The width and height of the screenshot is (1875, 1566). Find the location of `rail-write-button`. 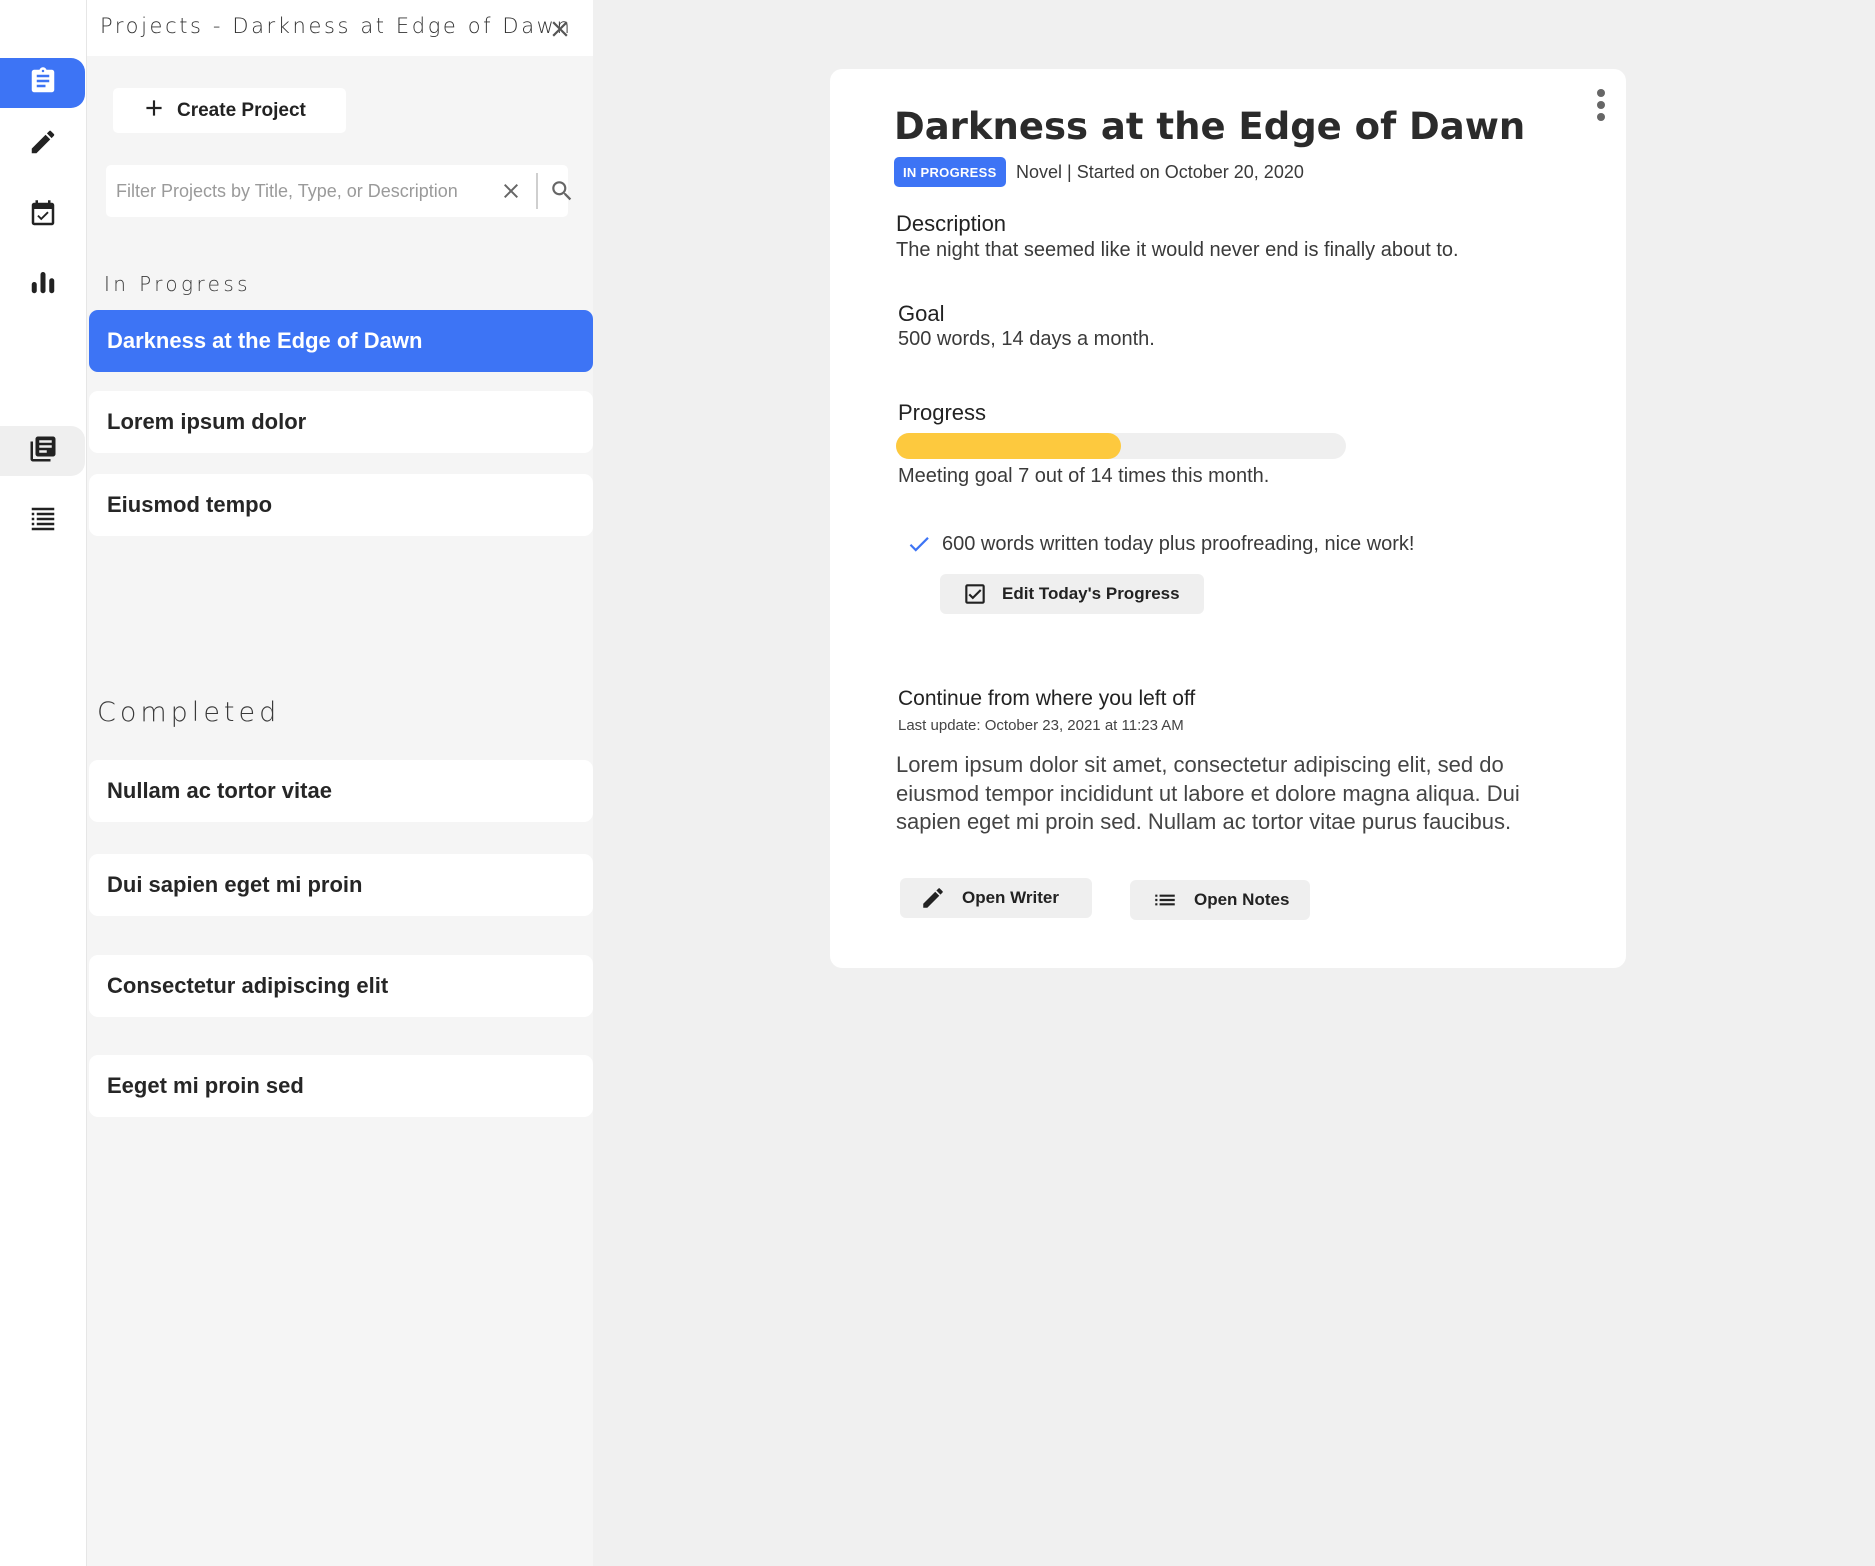

rail-write-button is located at coordinates (42, 144).